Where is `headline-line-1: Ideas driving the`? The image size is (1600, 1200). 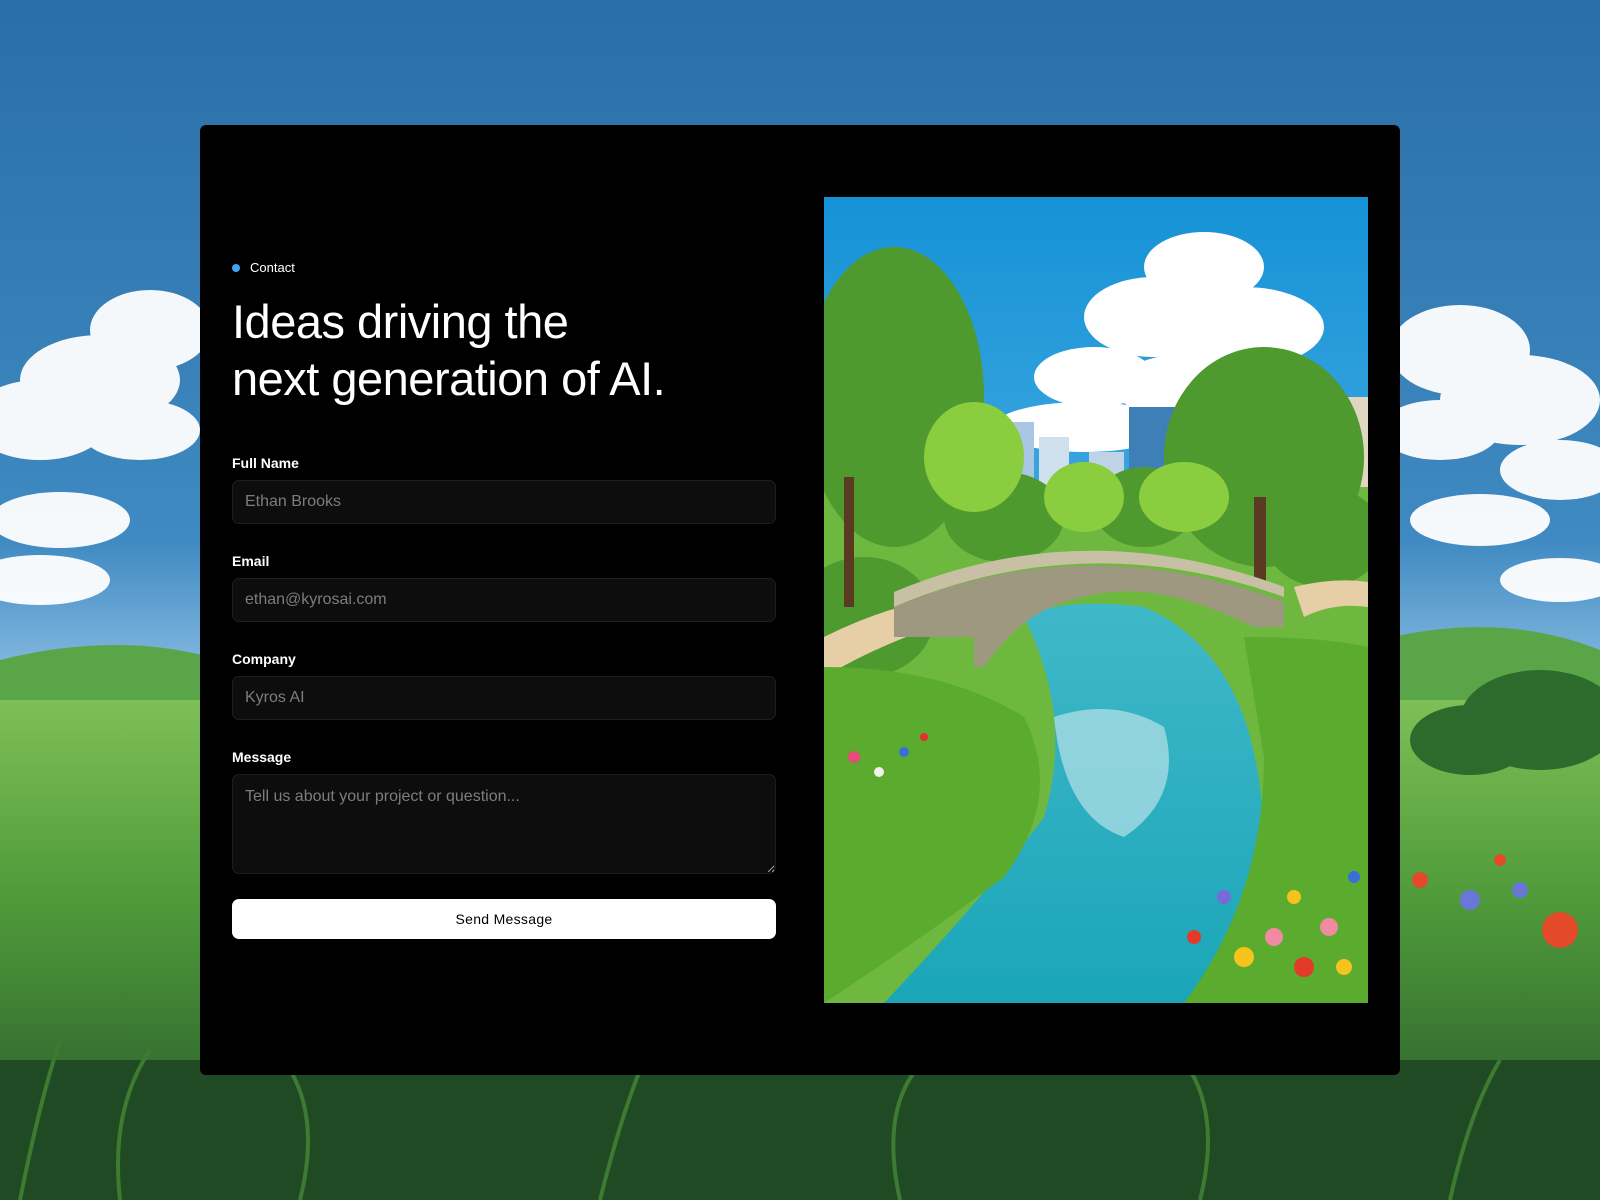 headline-line-1: Ideas driving the is located at coordinates (400, 321).